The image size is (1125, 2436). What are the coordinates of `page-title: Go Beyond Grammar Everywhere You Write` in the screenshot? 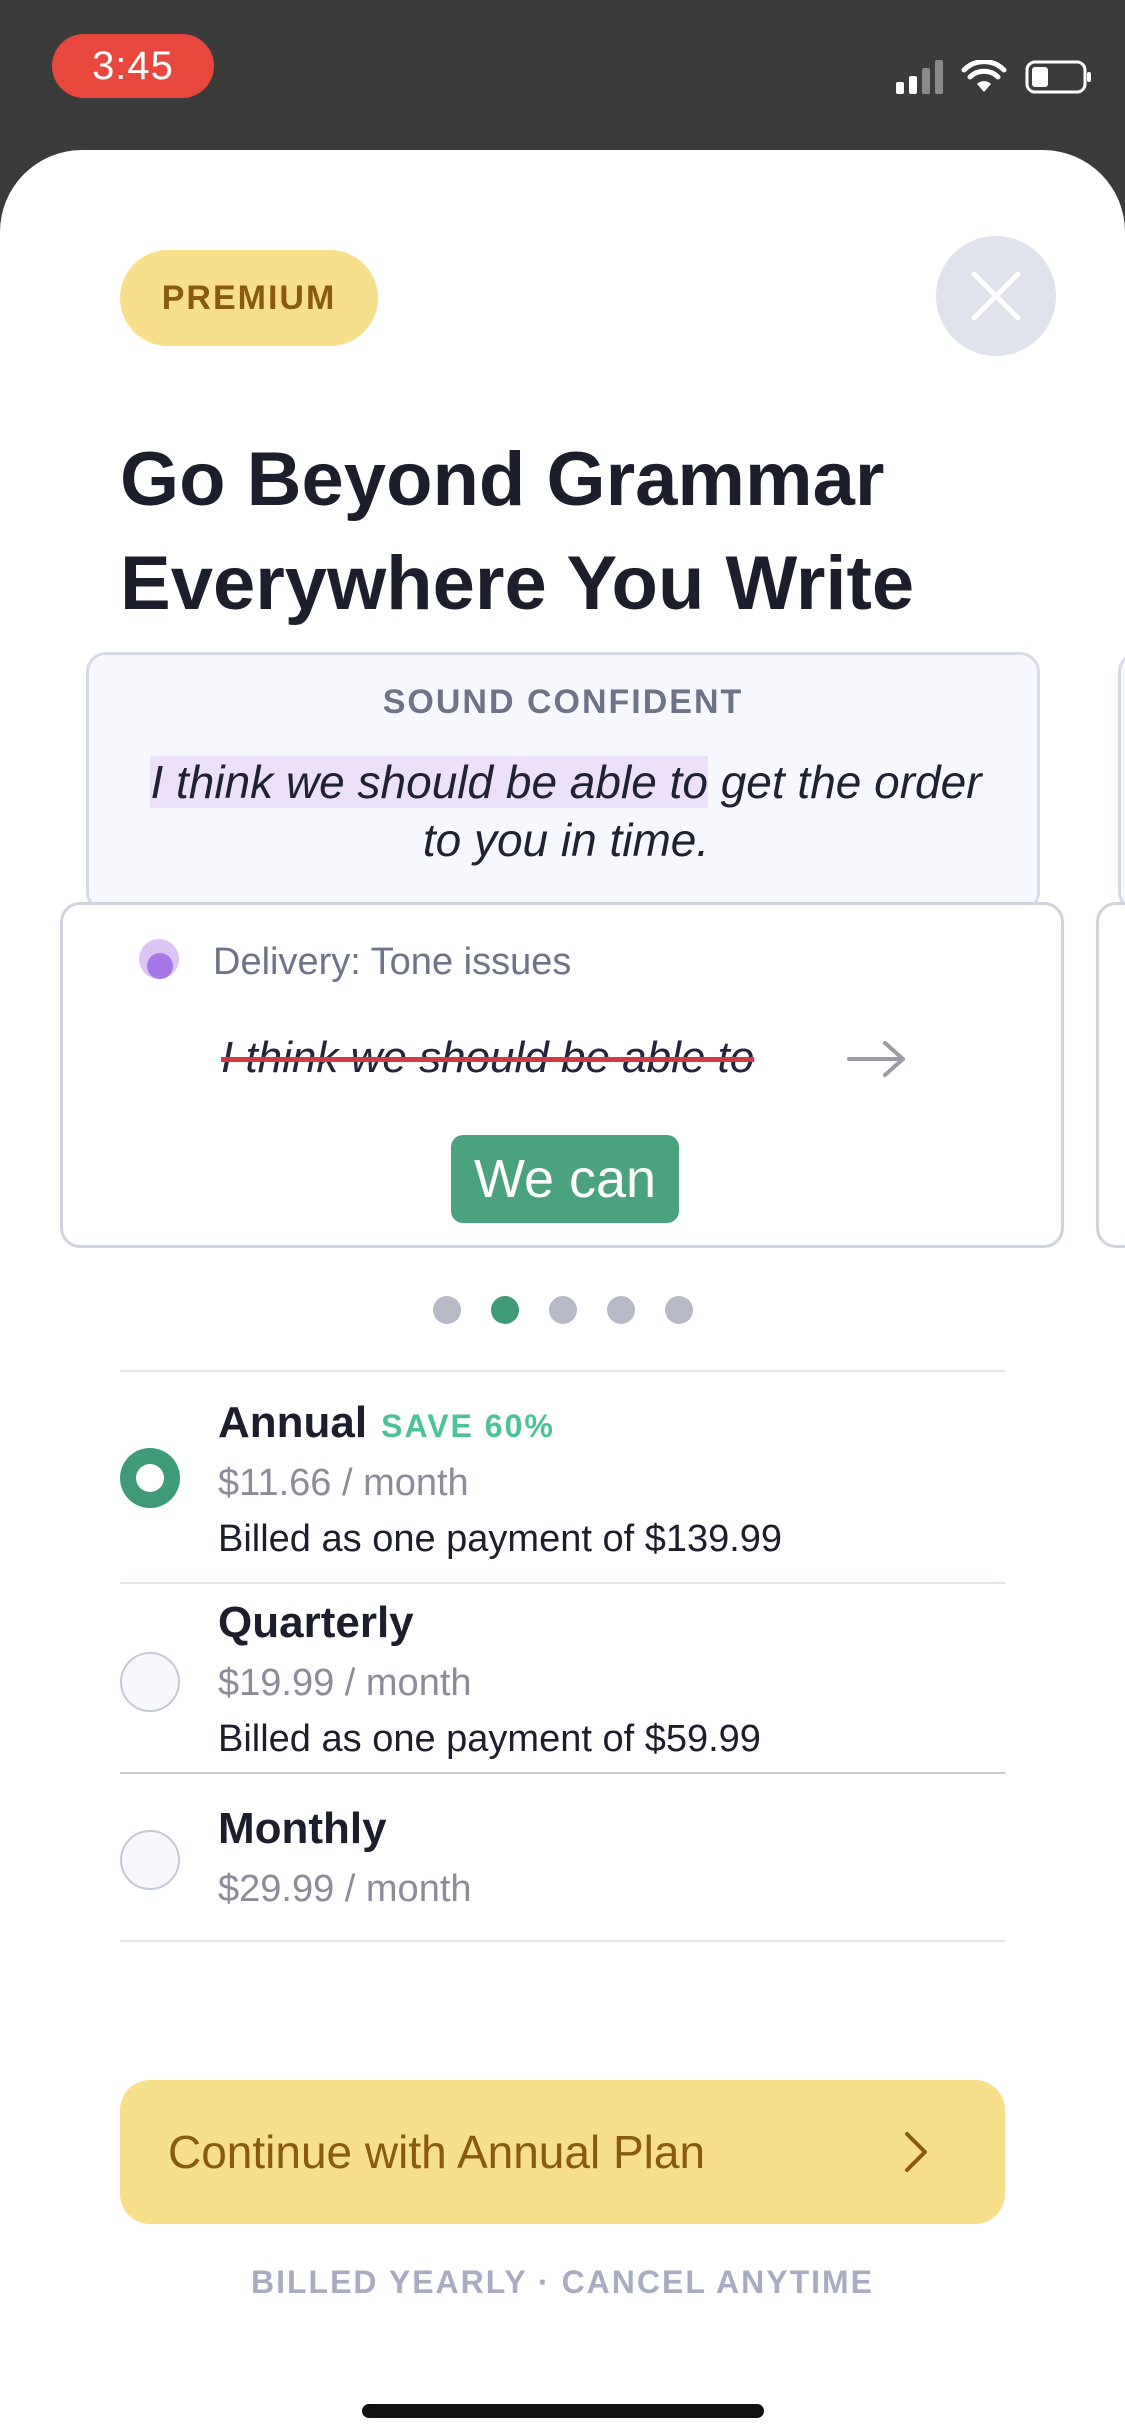 It's located at (570, 532).